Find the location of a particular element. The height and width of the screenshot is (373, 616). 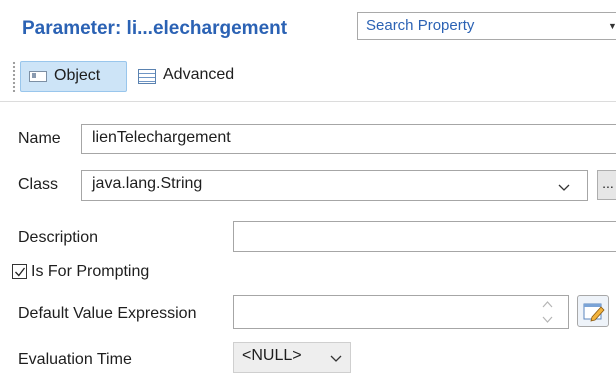

class-value: java.lang.String is located at coordinates (147, 183).